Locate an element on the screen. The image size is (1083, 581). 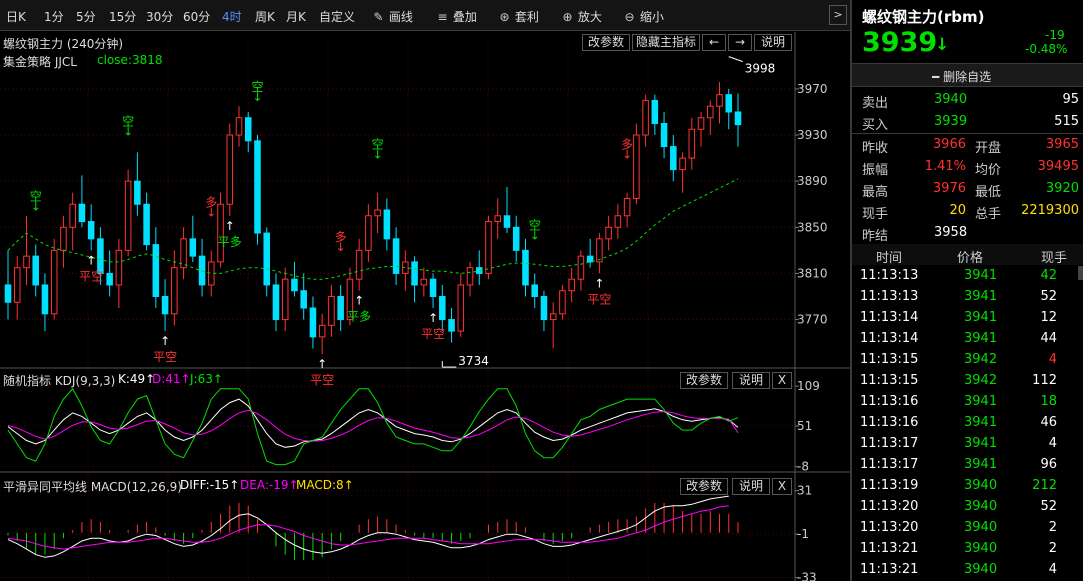
period-5min: 5分 is located at coordinates (86, 16).